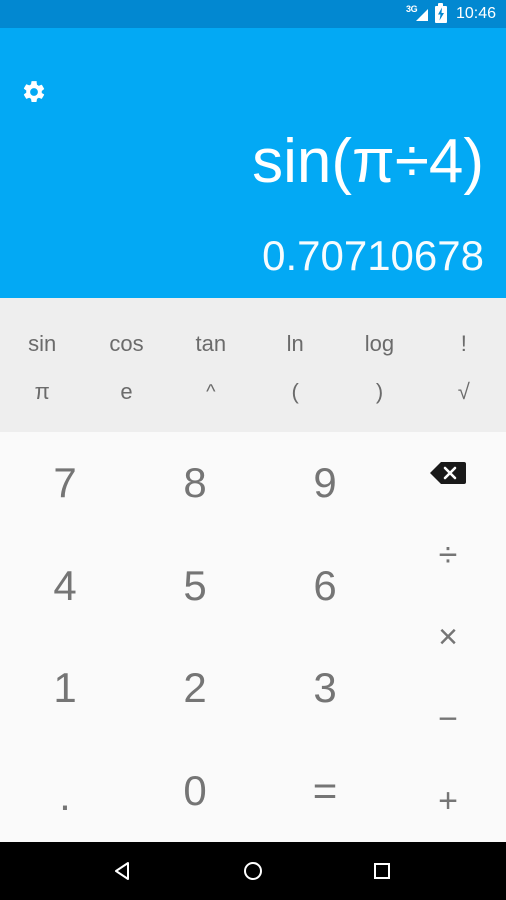  I want to click on gear-icon, so click(34, 91).